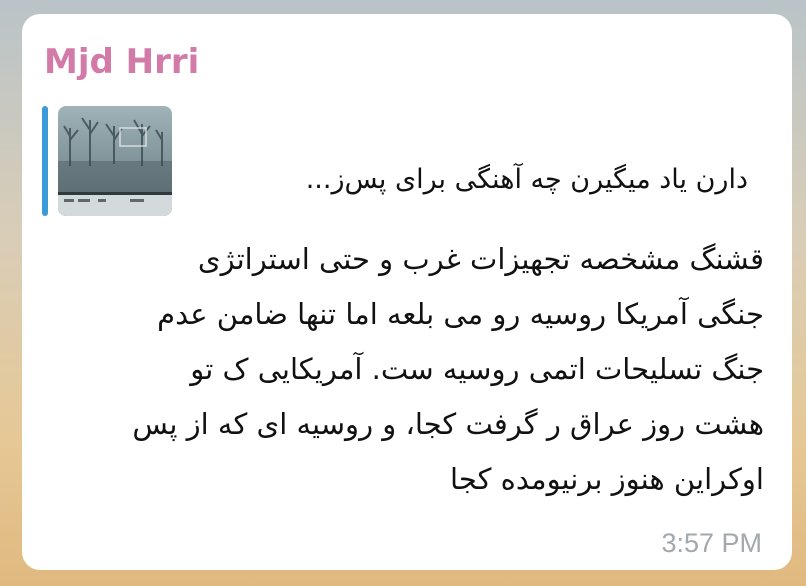 Image resolution: width=806 pixels, height=586 pixels. What do you see at coordinates (45, 161) in the screenshot?
I see `reply-accent-bar` at bounding box center [45, 161].